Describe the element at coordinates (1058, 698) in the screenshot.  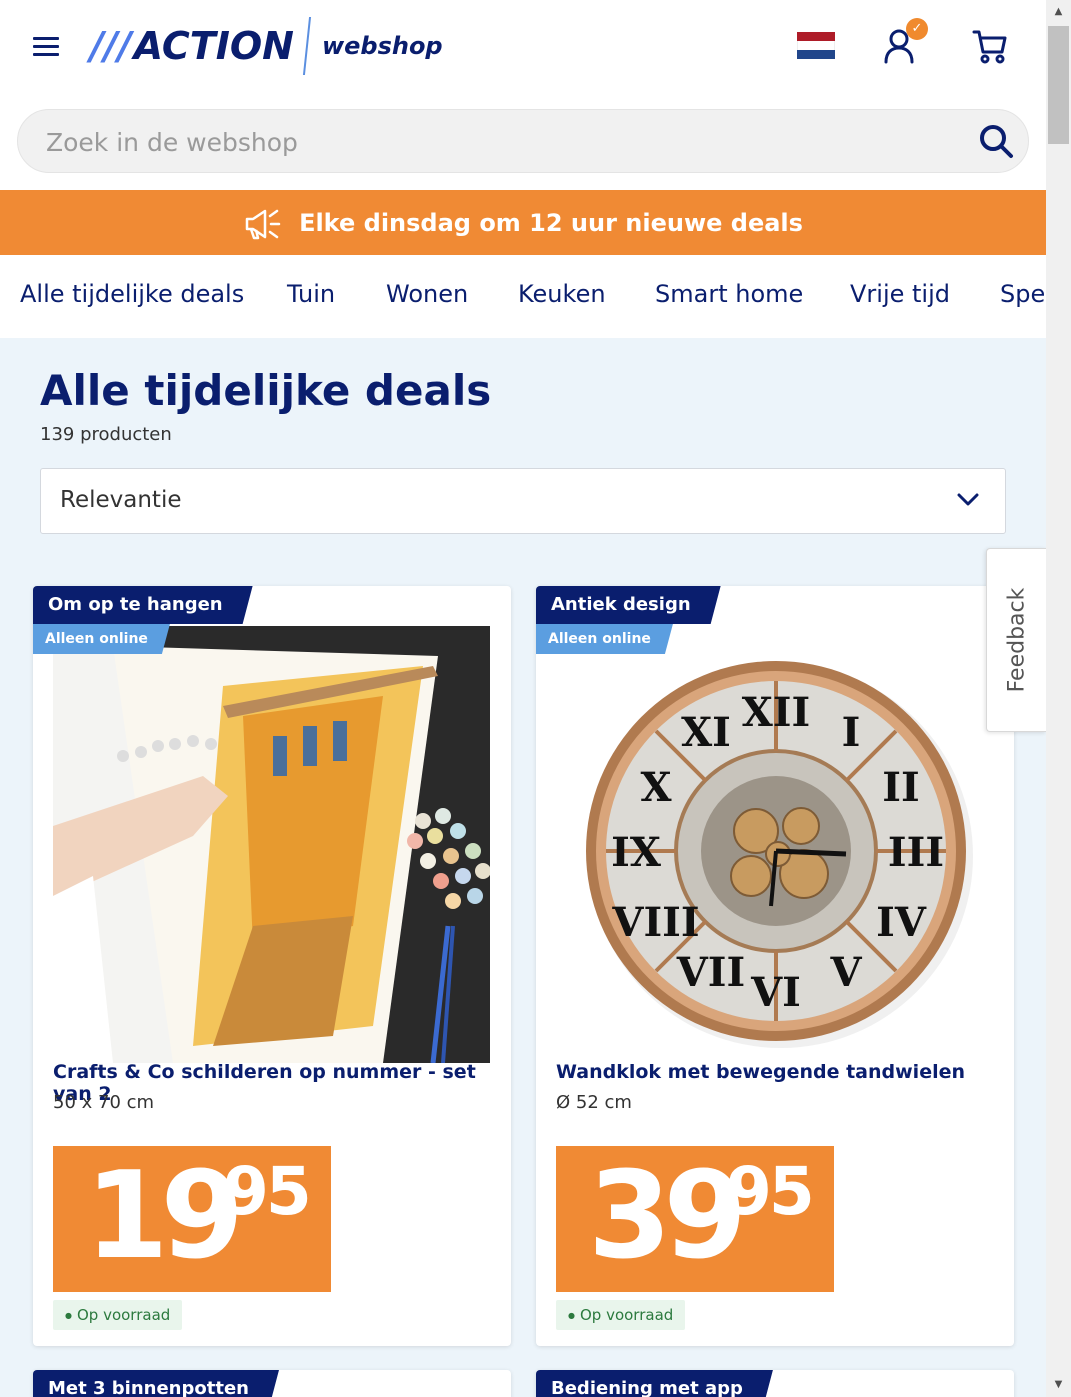
I see `page-scrollbar: ▲ ▼` at that location.